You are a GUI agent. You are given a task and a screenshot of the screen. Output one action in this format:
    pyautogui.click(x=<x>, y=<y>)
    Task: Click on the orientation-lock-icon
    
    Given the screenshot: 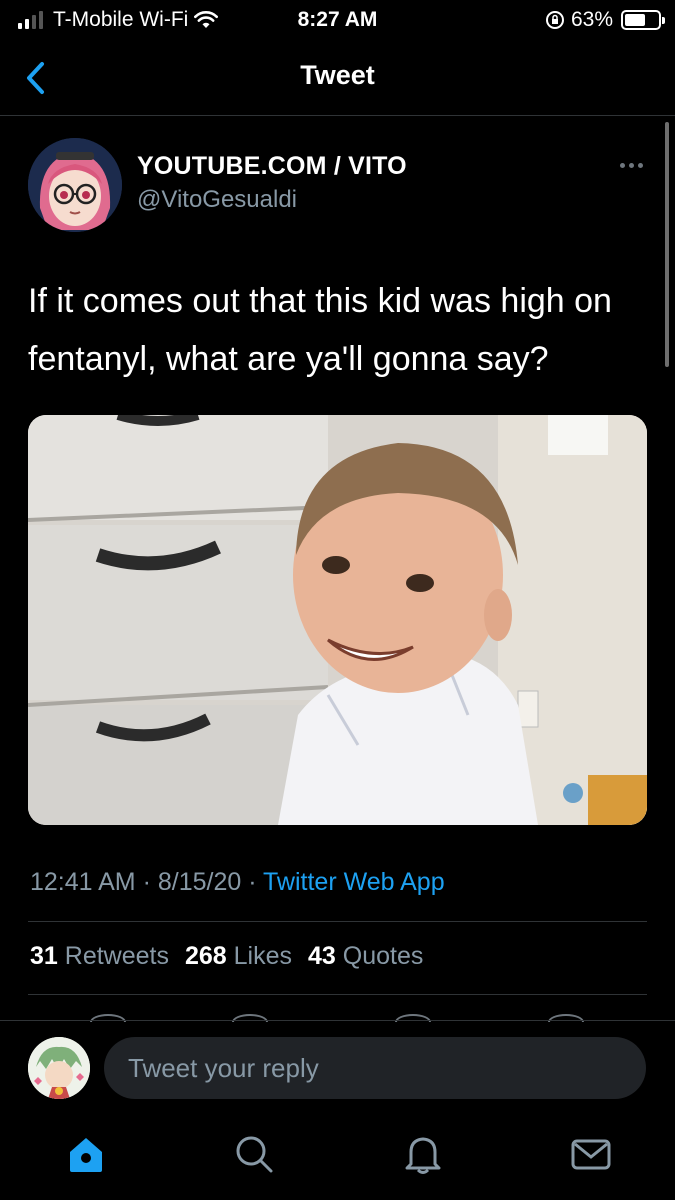 What is the action you would take?
    pyautogui.click(x=554, y=20)
    